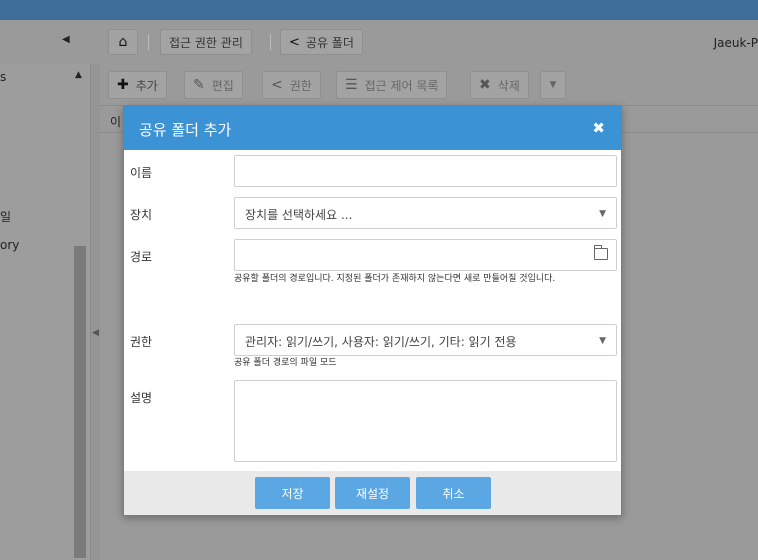 The image size is (758, 560). What do you see at coordinates (601, 252) in the screenshot?
I see `folder-icon` at bounding box center [601, 252].